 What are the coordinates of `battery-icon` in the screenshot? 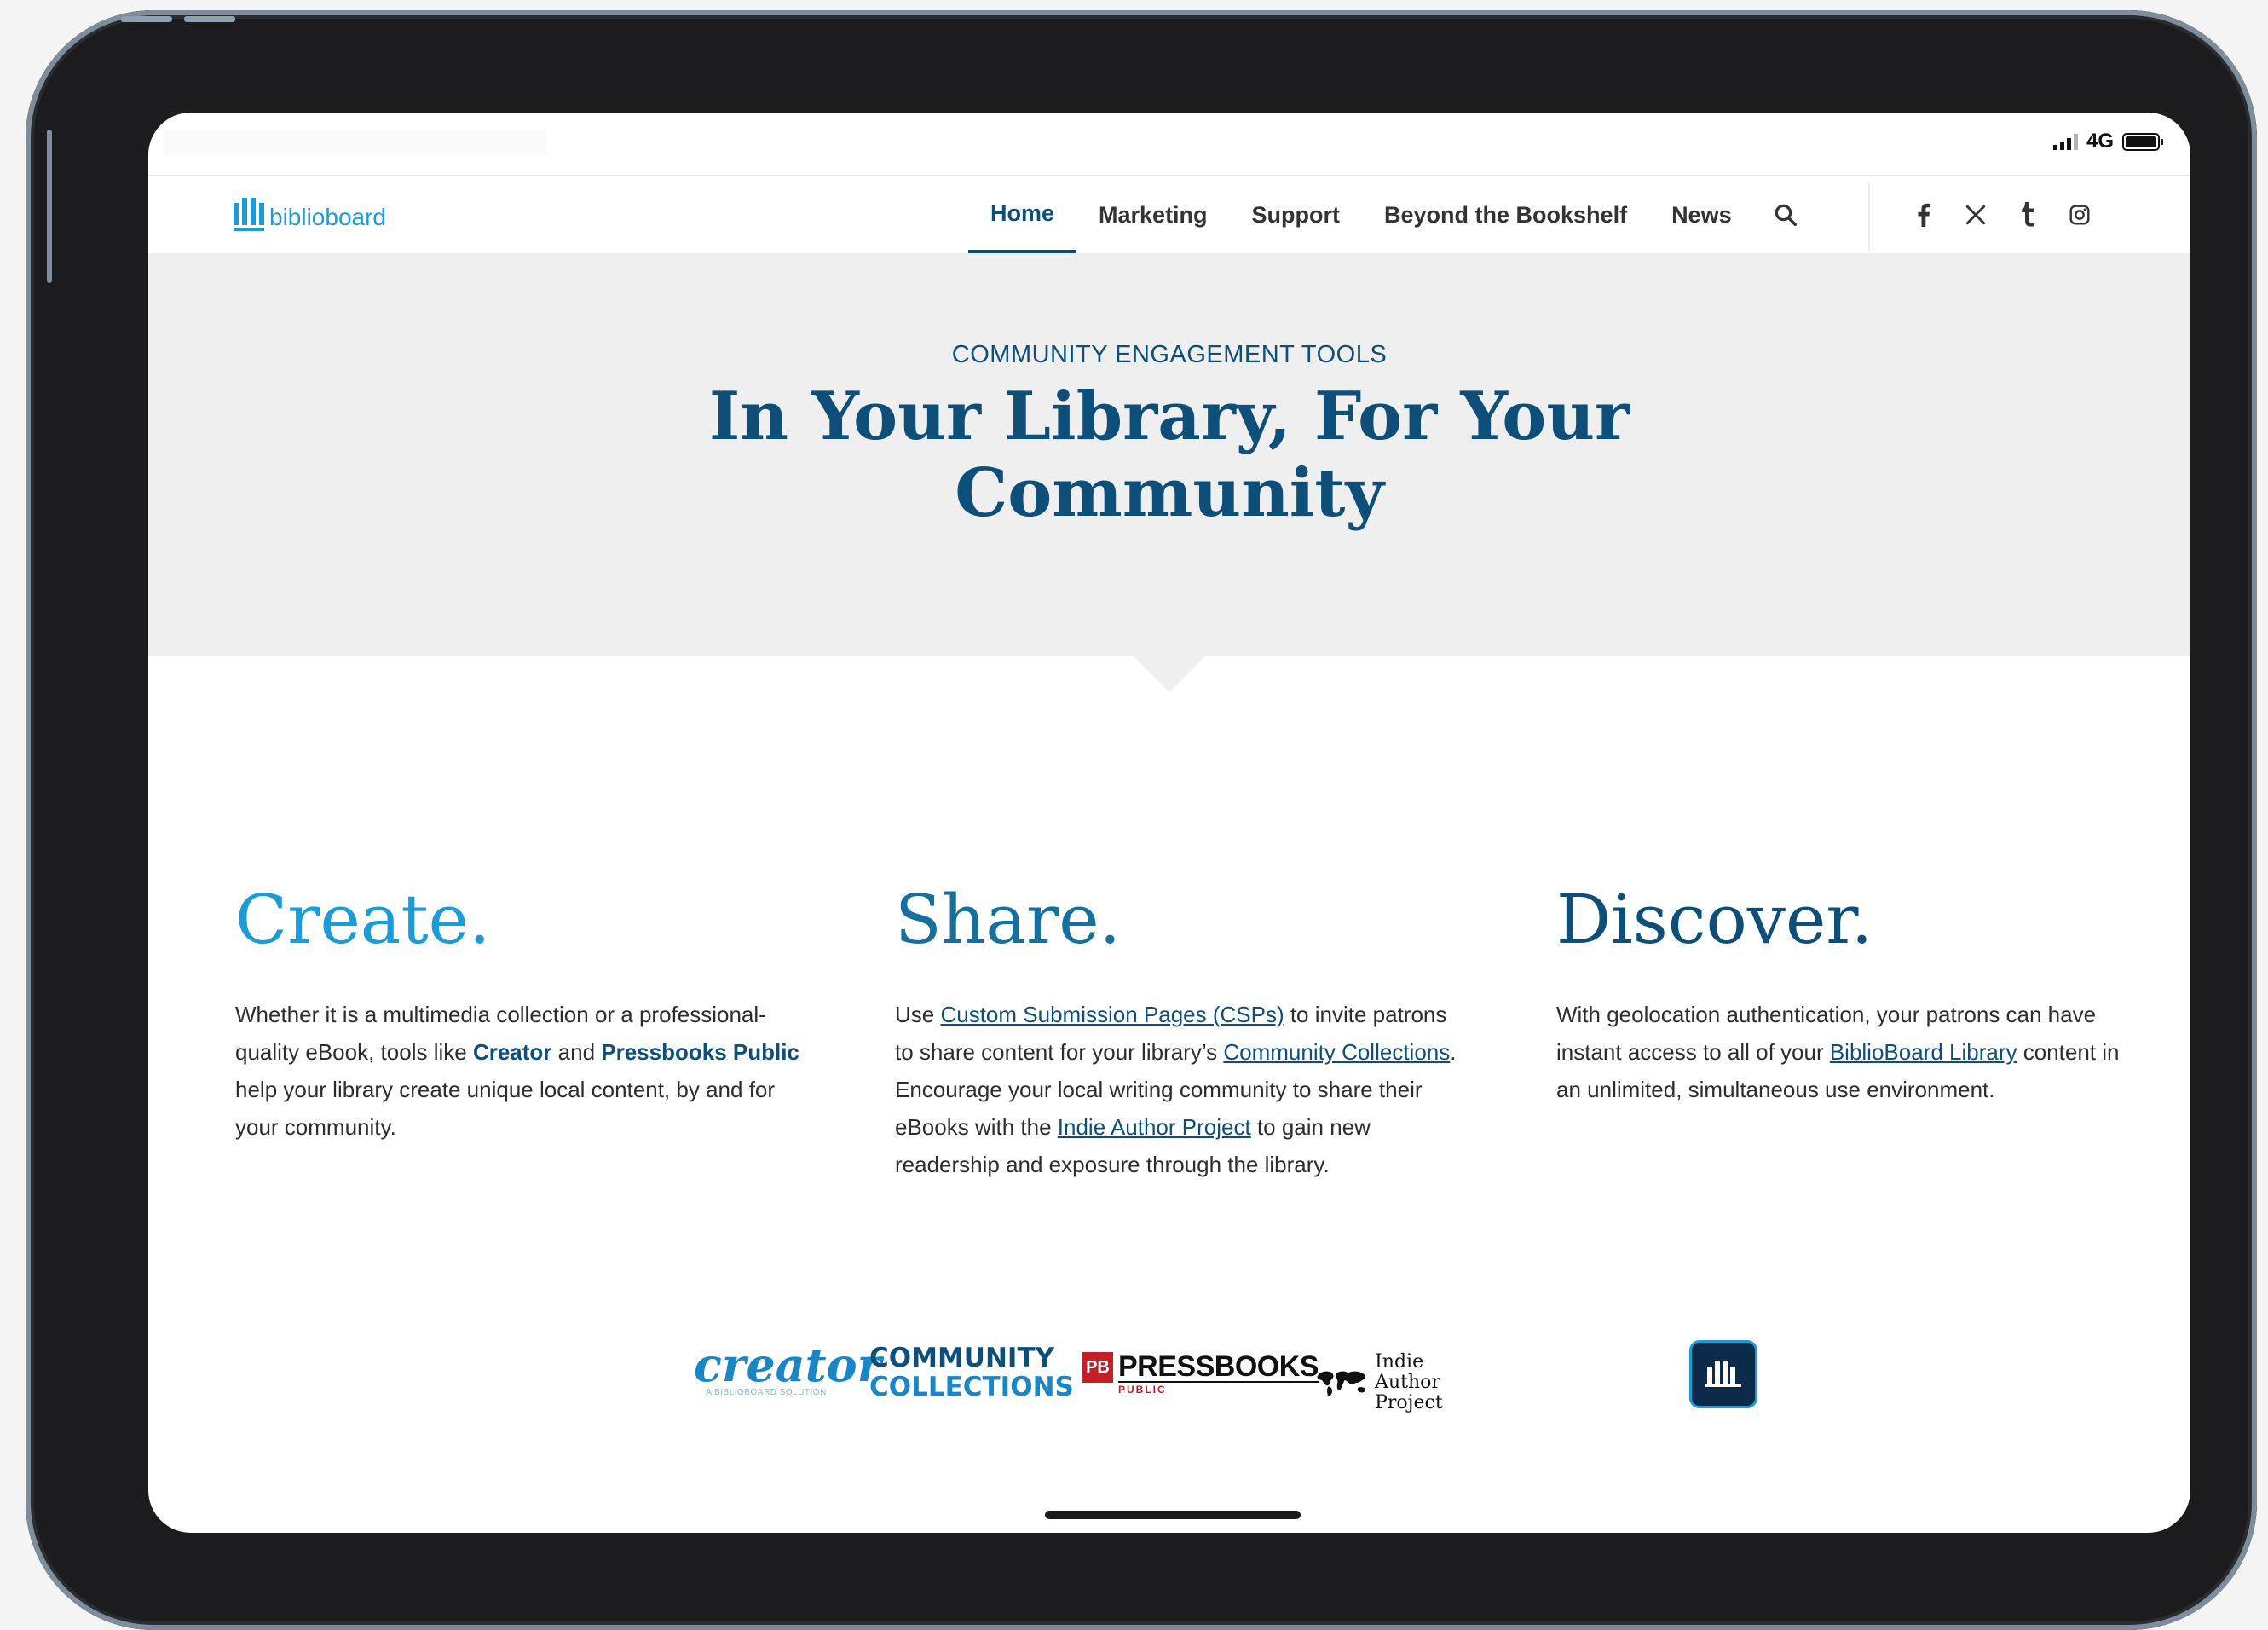 It's located at (2142, 141).